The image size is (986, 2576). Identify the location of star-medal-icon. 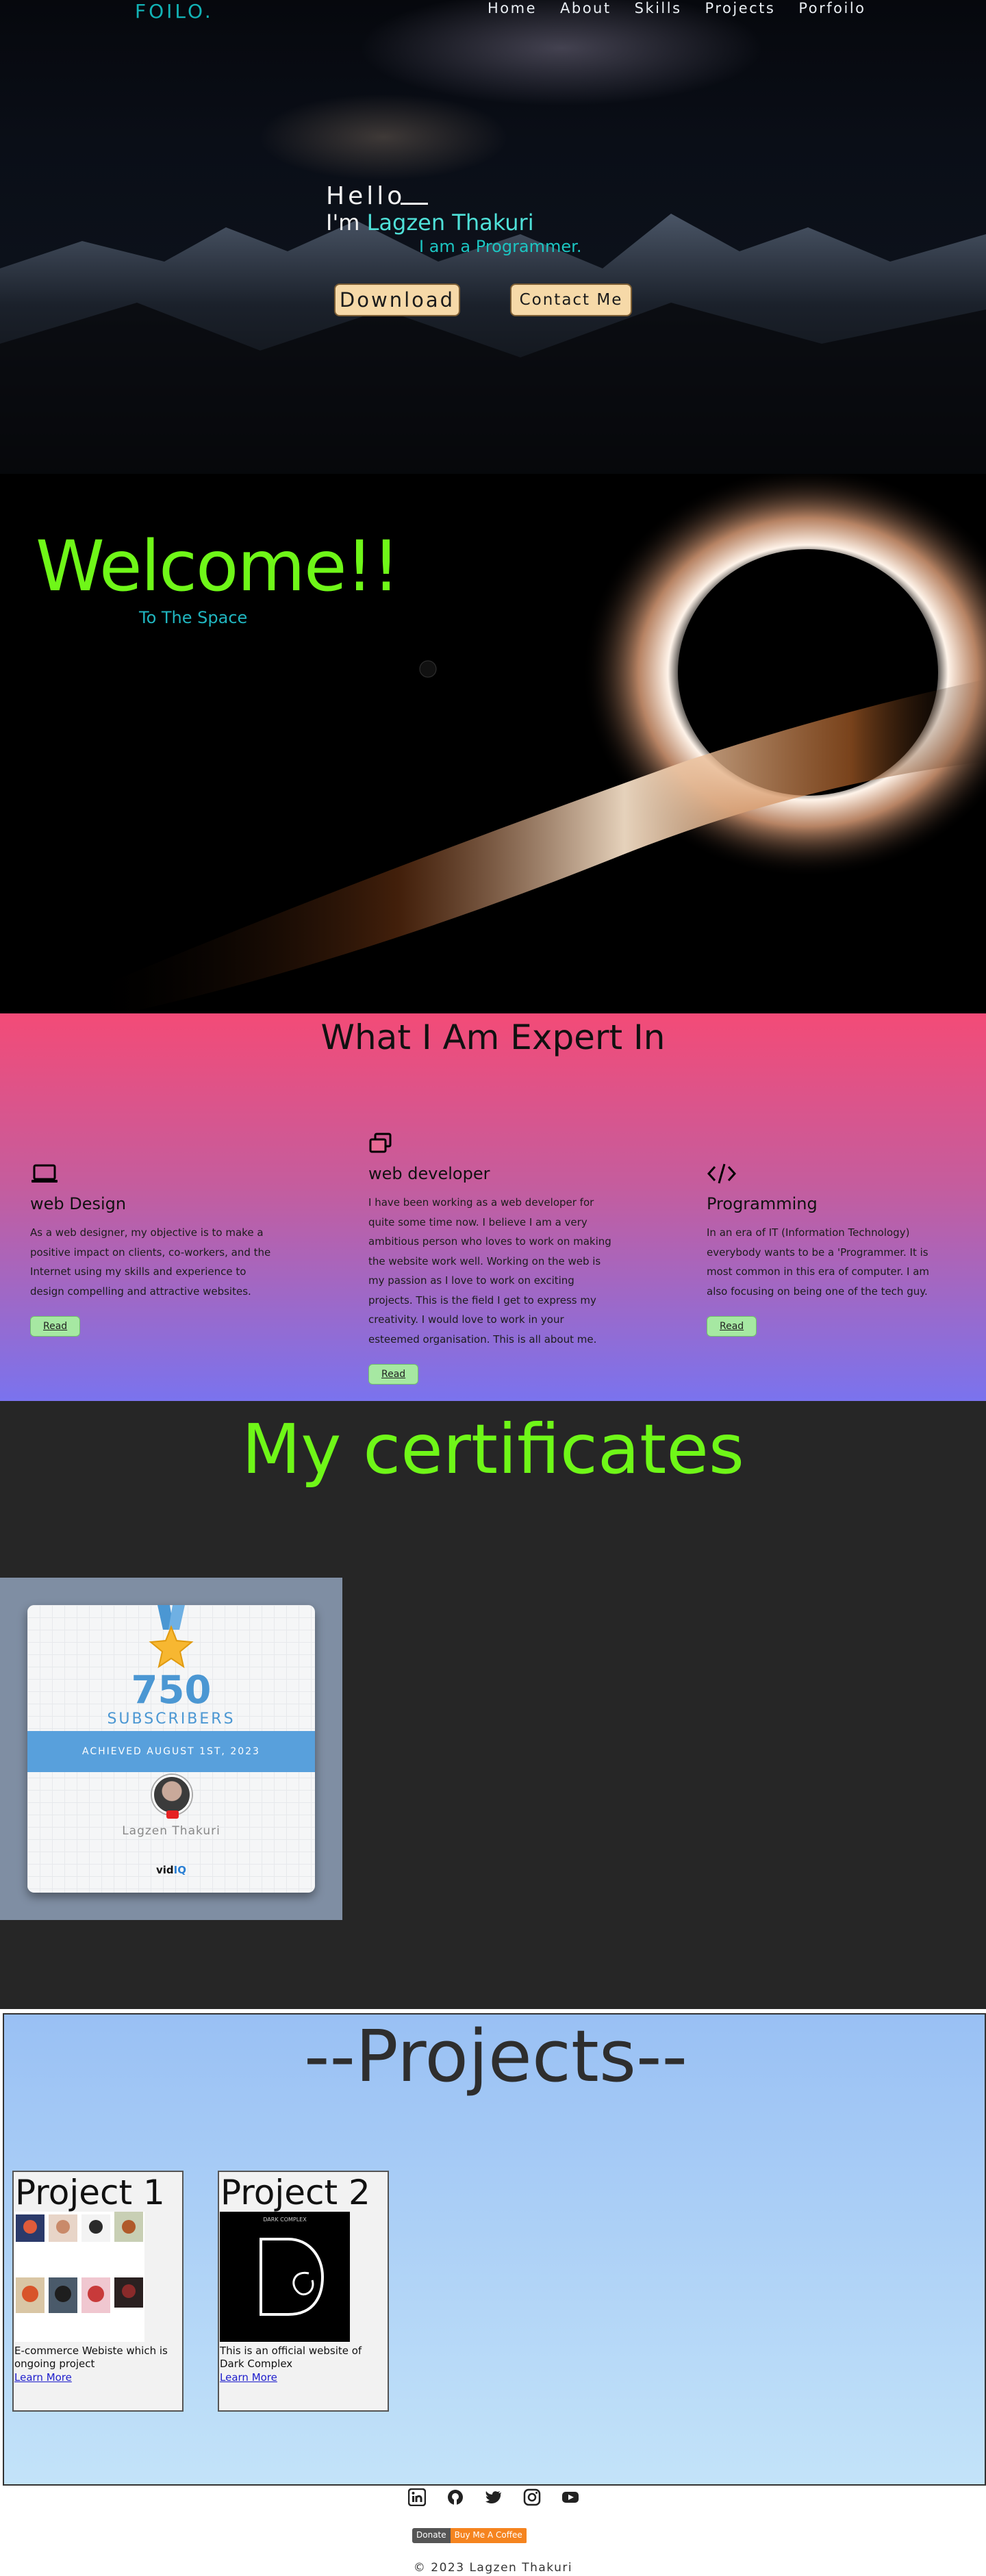
(171, 1637).